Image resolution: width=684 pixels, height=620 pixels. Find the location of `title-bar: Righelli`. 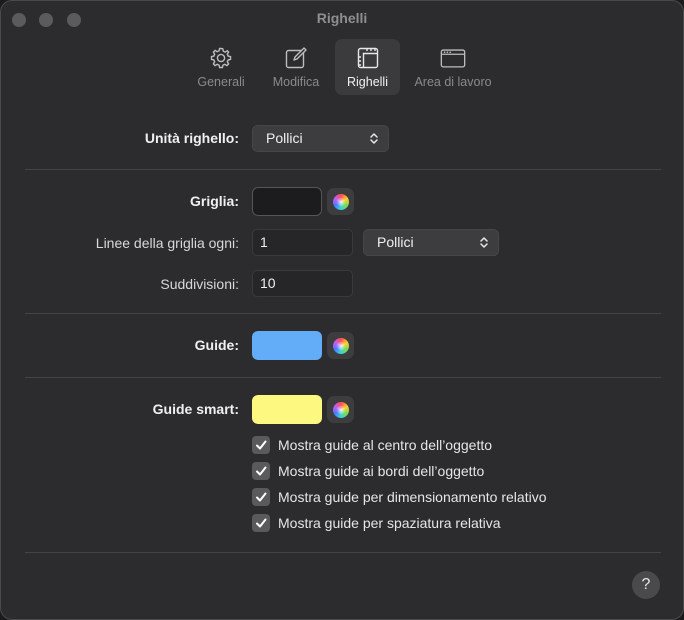

title-bar: Righelli is located at coordinates (342, 19).